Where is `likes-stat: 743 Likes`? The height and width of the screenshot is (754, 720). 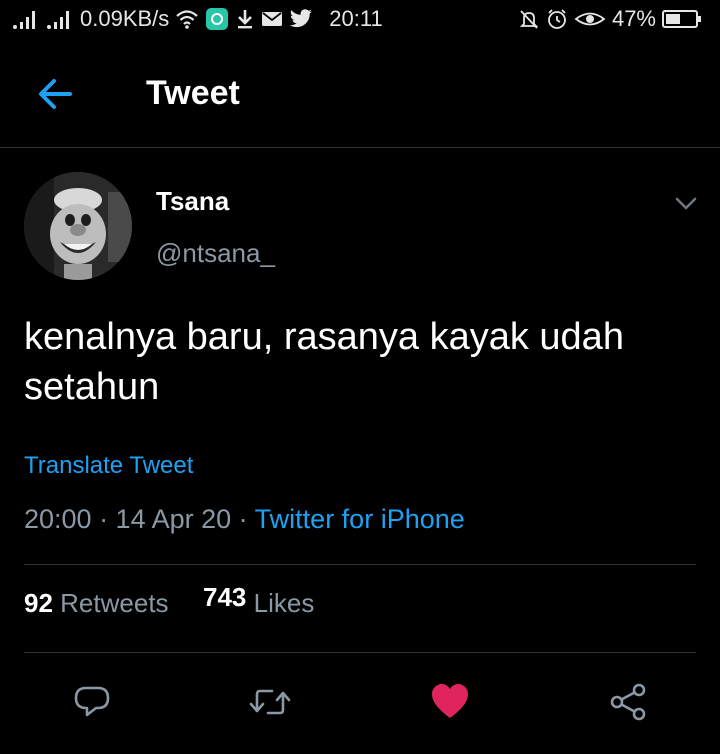 likes-stat: 743 Likes is located at coordinates (258, 600).